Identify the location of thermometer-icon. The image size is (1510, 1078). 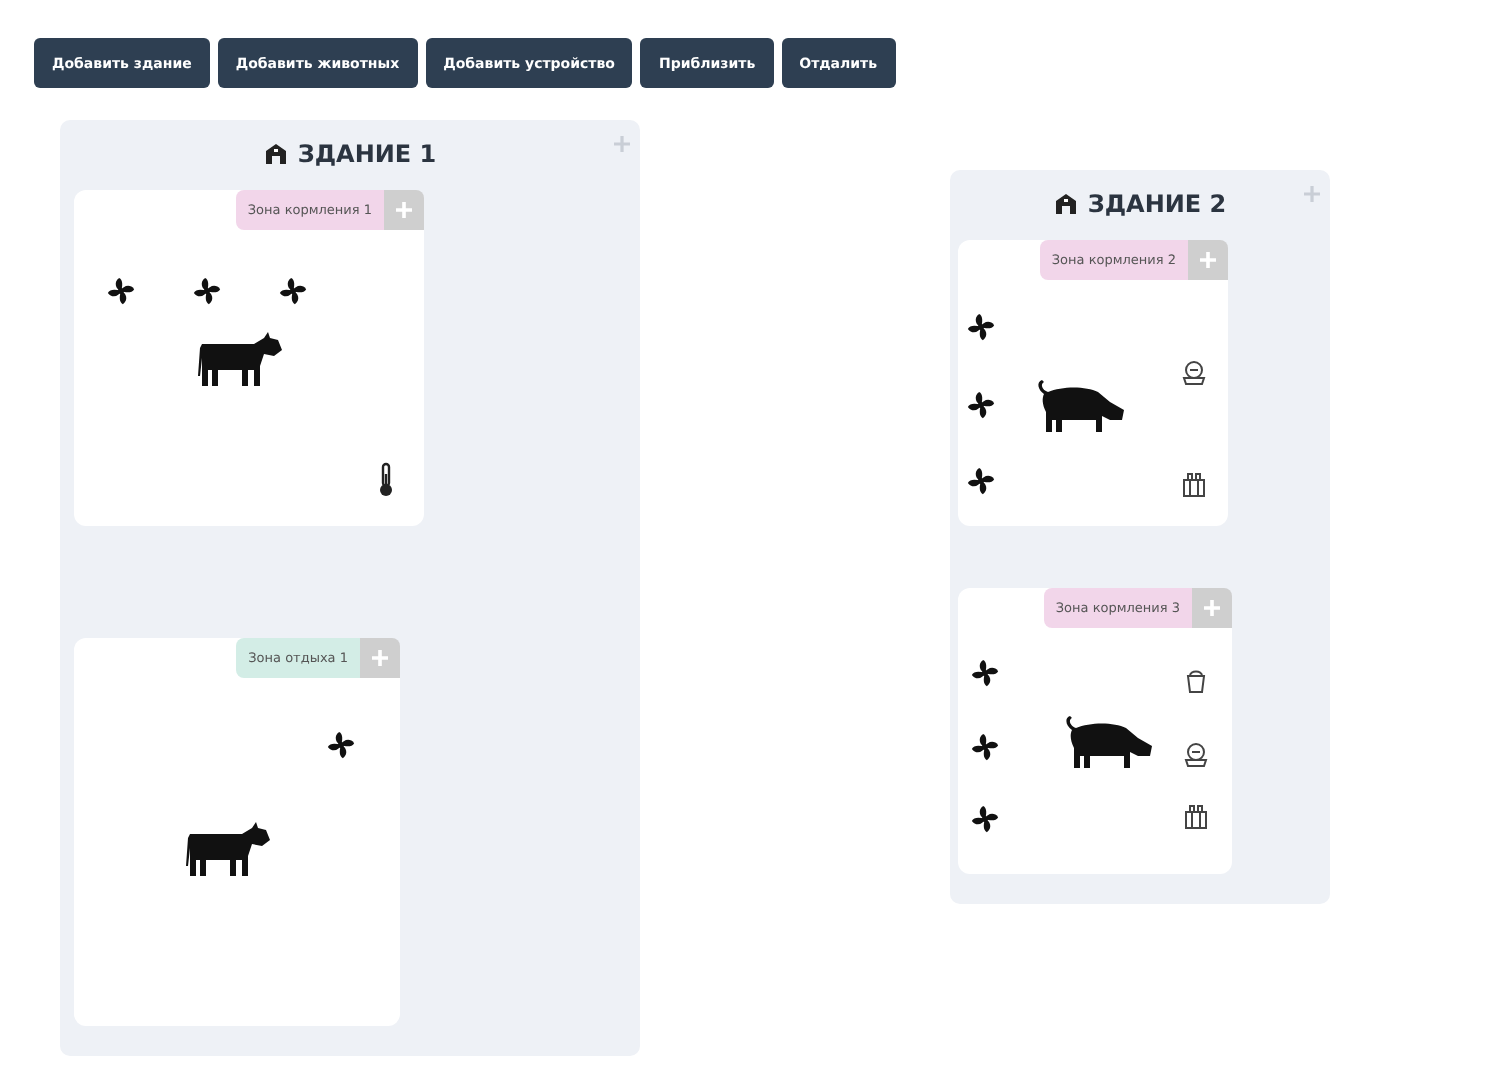
(386, 480).